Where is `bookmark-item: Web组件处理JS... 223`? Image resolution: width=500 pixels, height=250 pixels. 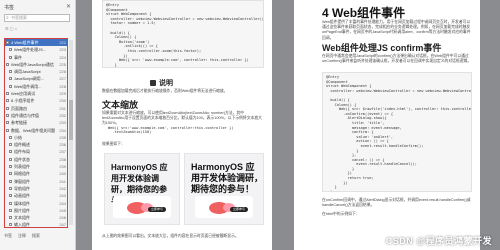 bookmark-item: Web组件处理JS... 223 is located at coordinates (36, 49).